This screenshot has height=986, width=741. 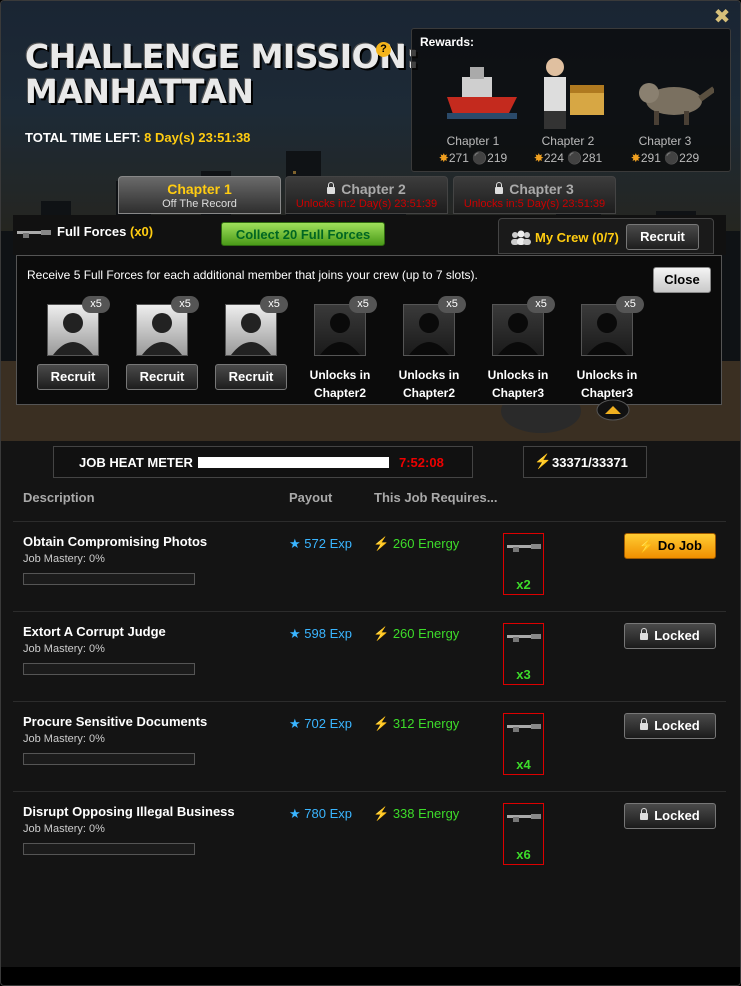 I want to click on job-exp: 702 Exp, so click(x=328, y=723).